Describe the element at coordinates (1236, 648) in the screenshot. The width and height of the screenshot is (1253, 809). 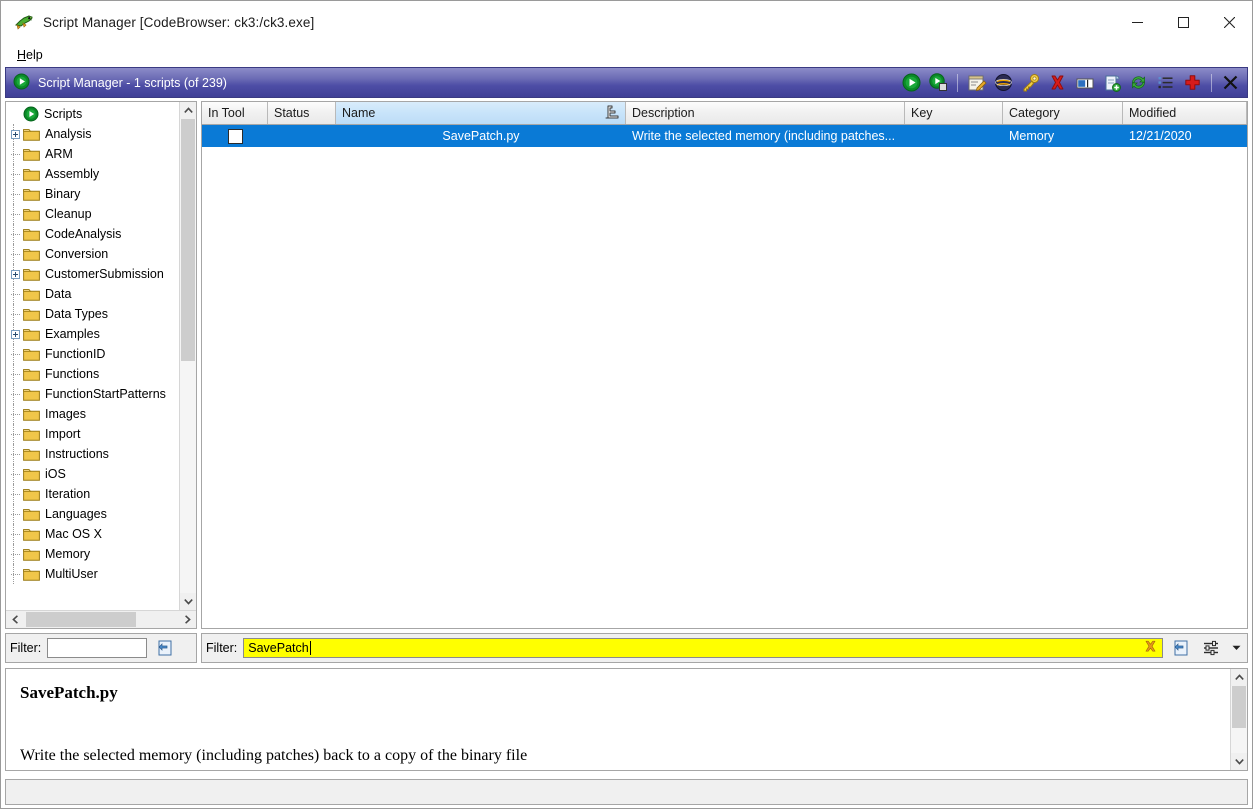
I see `chevron-down-icon` at that location.